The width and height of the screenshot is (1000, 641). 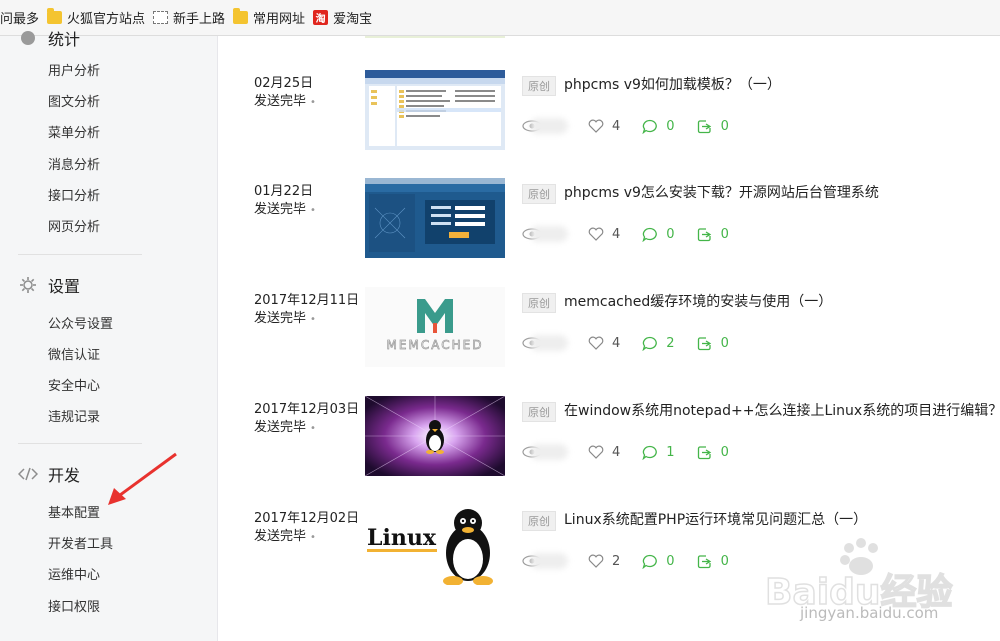 I want to click on section-title: 统计, so click(x=64, y=39).